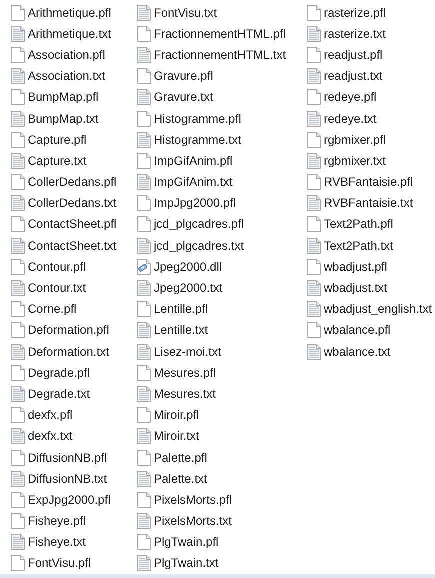 The image size is (435, 578). I want to click on file-item: PlgTwain.txt, so click(210, 563).